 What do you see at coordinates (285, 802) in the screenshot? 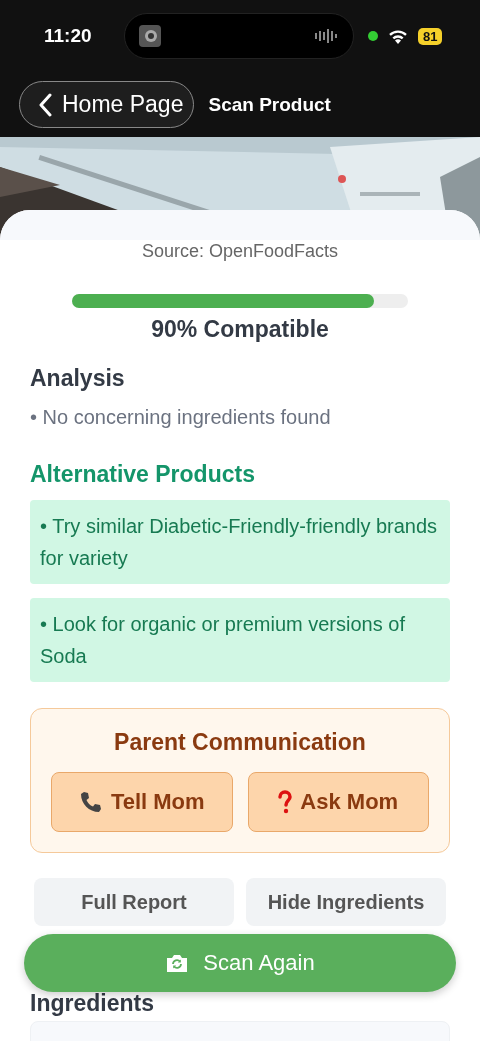
I see `question-mark-icon` at bounding box center [285, 802].